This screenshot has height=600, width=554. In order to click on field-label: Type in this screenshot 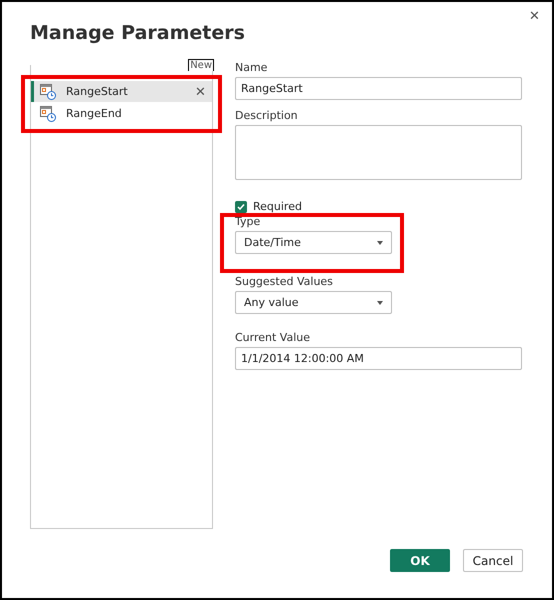, I will do `click(247, 221)`.